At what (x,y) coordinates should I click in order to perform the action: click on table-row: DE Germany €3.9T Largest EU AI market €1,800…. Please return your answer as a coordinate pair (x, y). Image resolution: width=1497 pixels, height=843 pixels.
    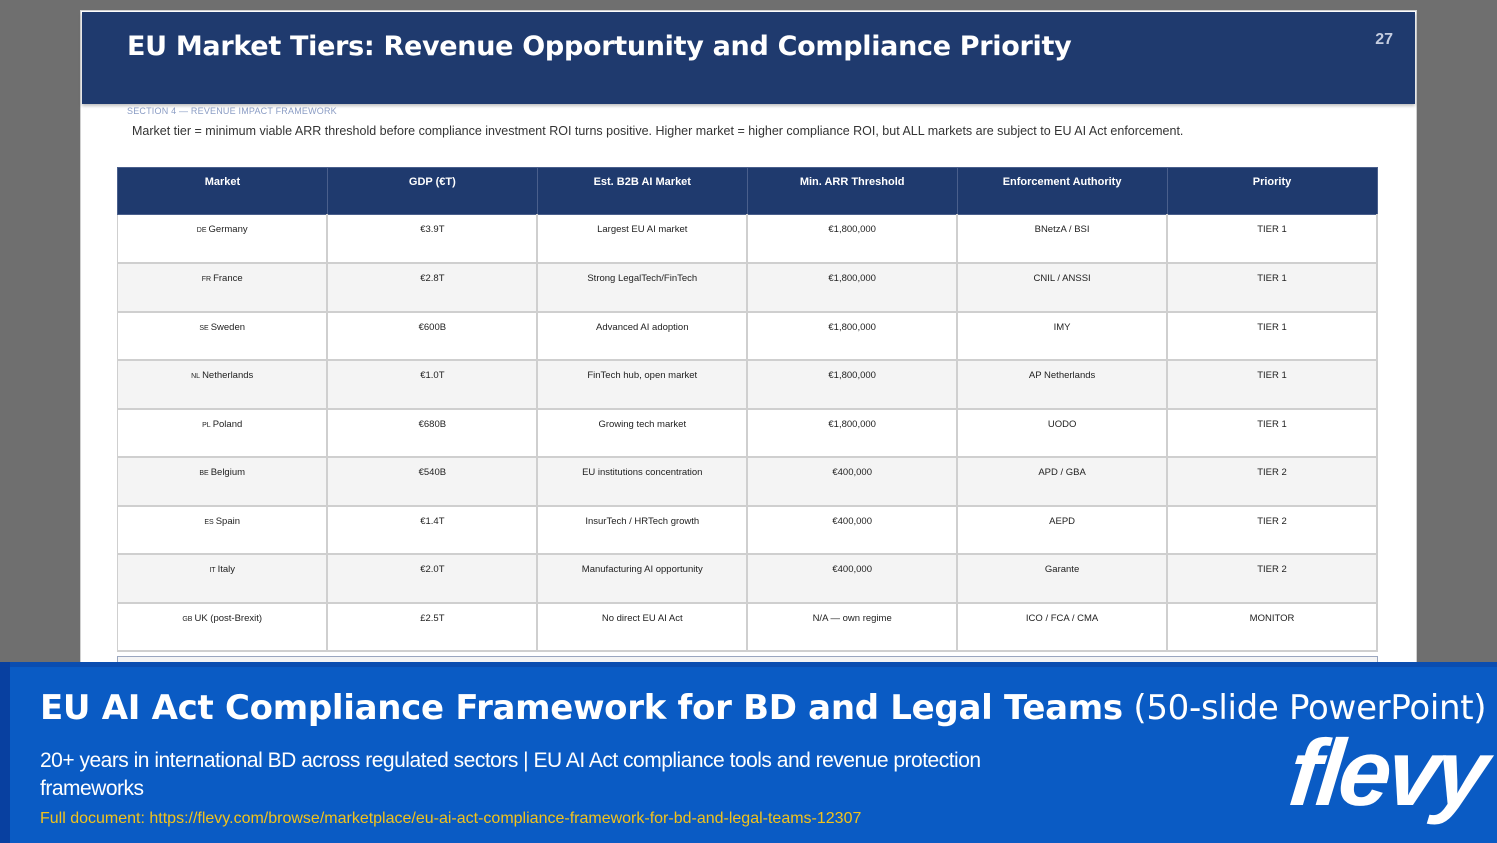
    Looking at the image, I should click on (747, 239).